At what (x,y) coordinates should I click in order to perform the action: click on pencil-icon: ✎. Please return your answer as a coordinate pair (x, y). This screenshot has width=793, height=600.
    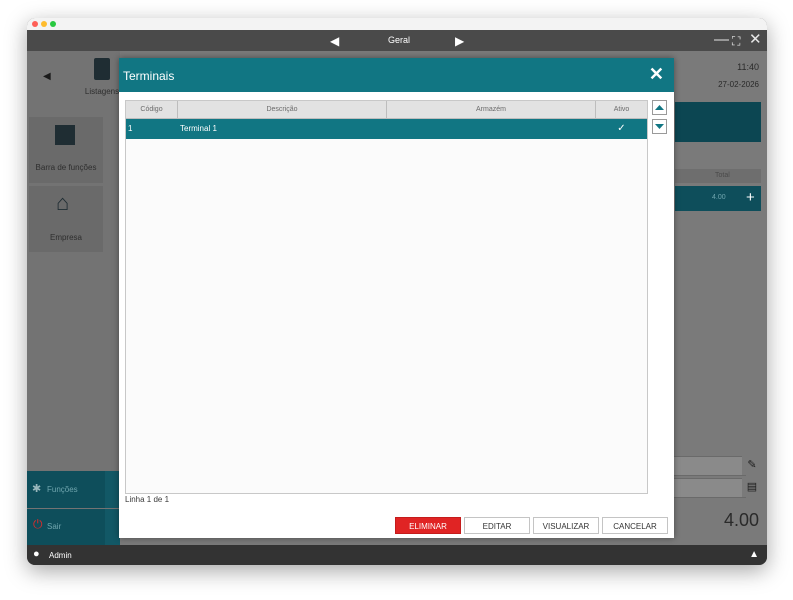
    Looking at the image, I should click on (752, 465).